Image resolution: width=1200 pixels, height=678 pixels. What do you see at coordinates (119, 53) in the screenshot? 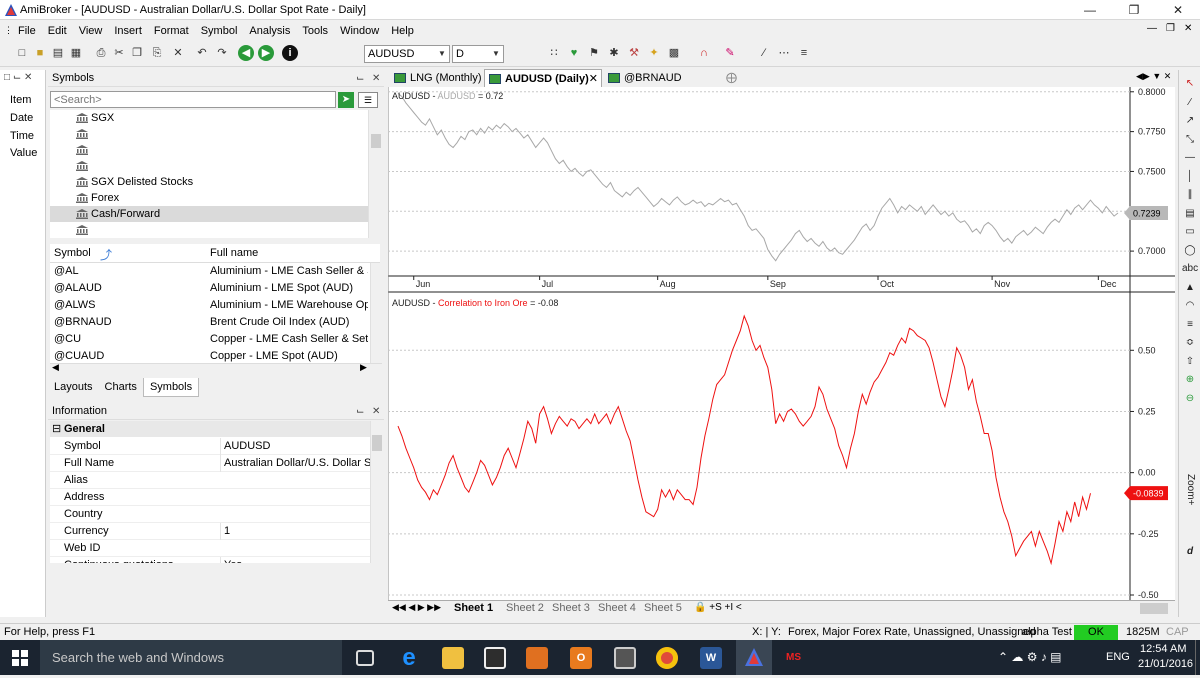
I see `cut-icon: ✂` at bounding box center [119, 53].